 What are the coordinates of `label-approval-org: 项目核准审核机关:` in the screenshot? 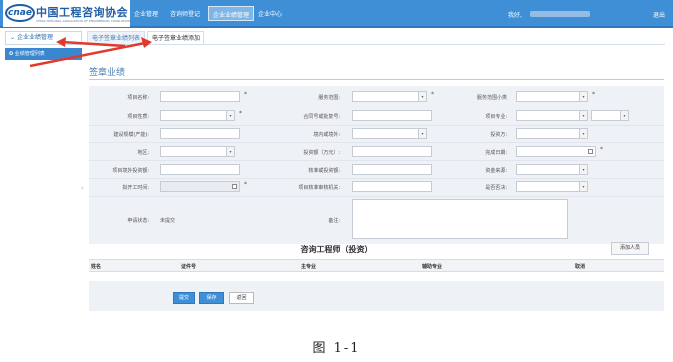 It's located at (319, 188).